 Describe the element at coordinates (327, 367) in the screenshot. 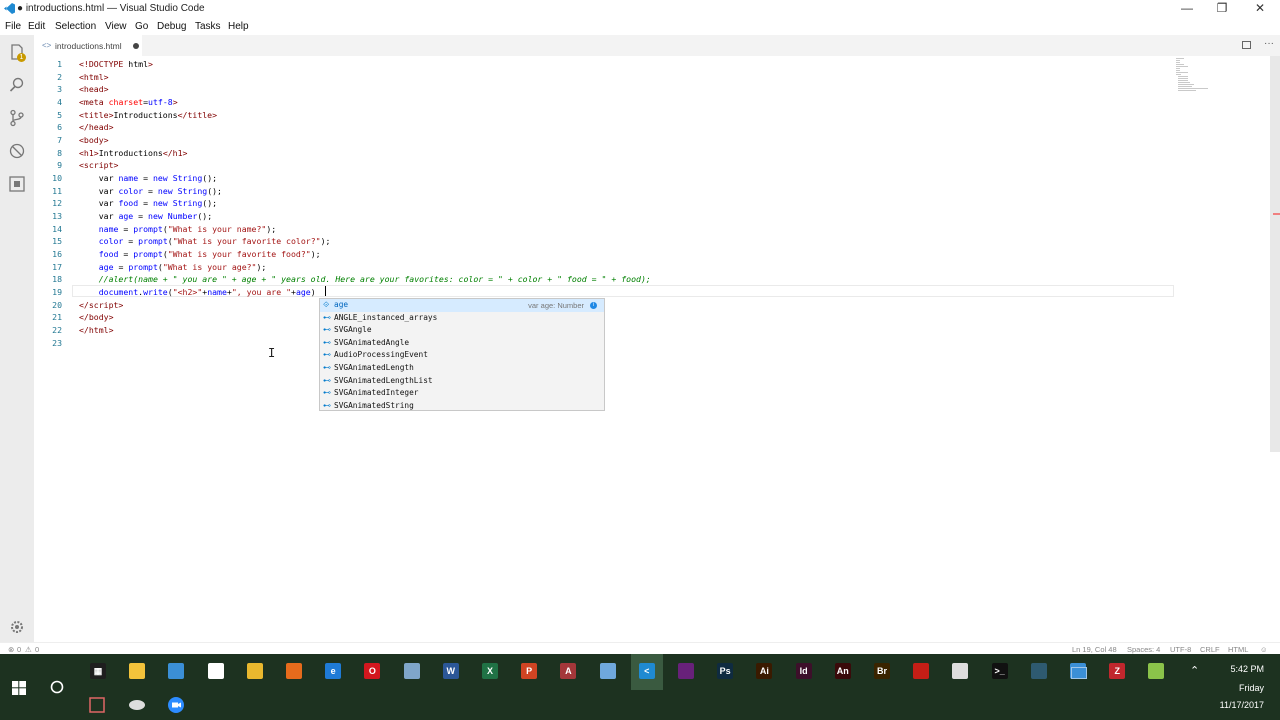

I see `property-icon: ⊷` at that location.